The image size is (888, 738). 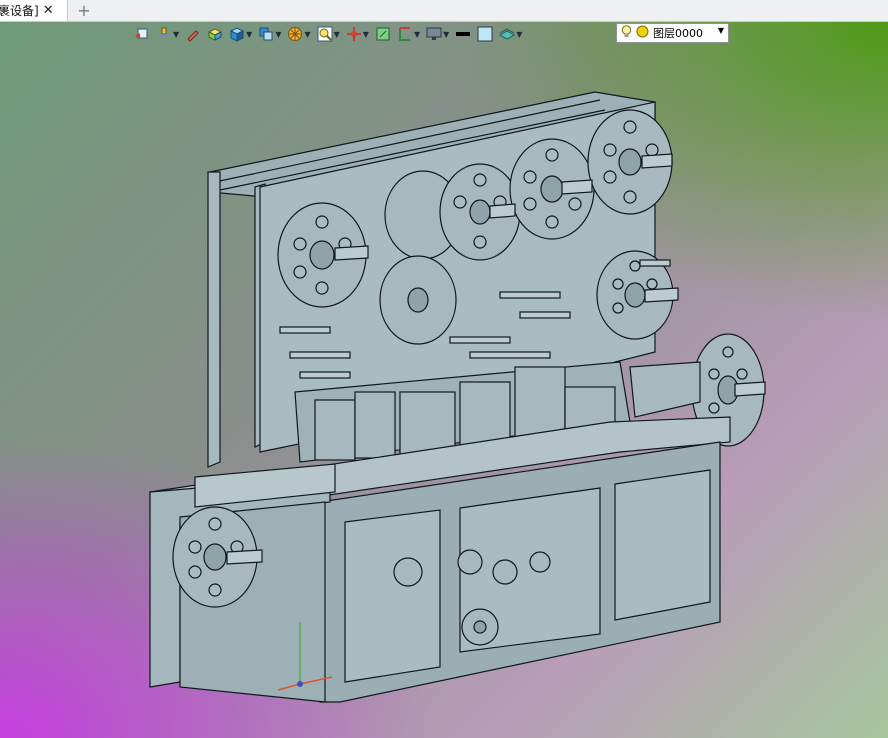 I want to click on close-icon: ✕, so click(x=48, y=10).